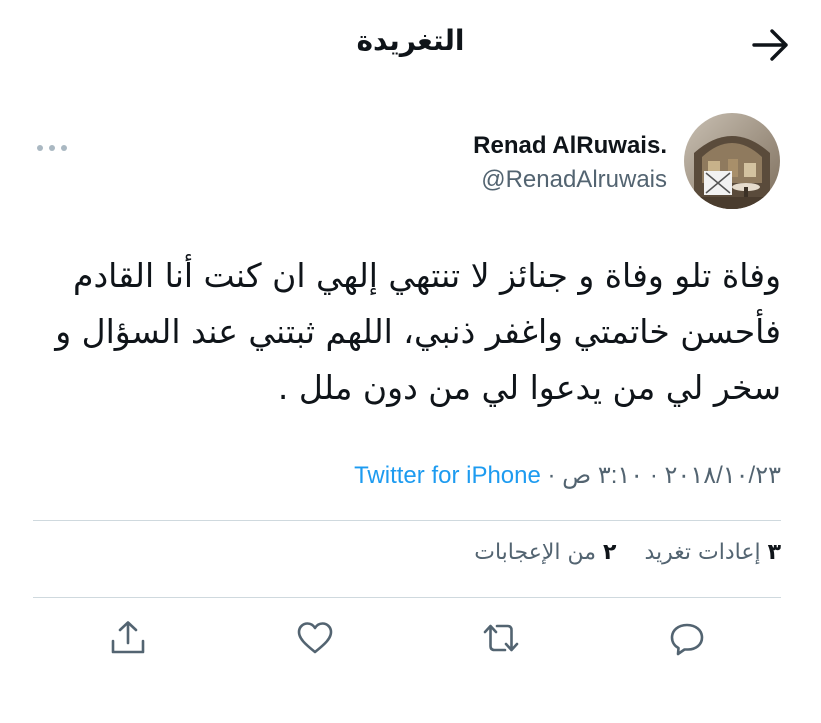 The image size is (821, 723). I want to click on author-handle: @RenadAlruwais, so click(574, 180).